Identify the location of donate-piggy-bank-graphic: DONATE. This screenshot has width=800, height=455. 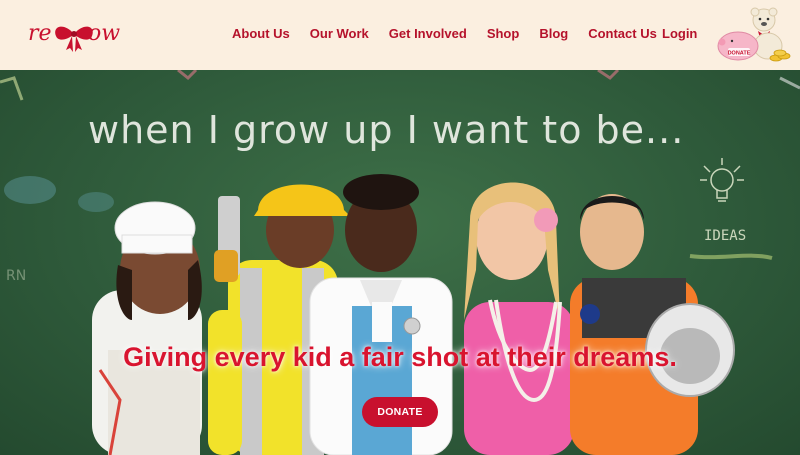
(752, 35).